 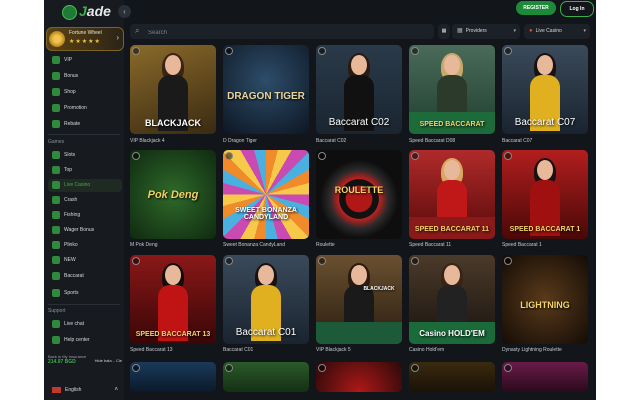 What do you see at coordinates (85, 230) in the screenshot?
I see `sidebar-item-wager-bonus: Wager Bonus` at bounding box center [85, 230].